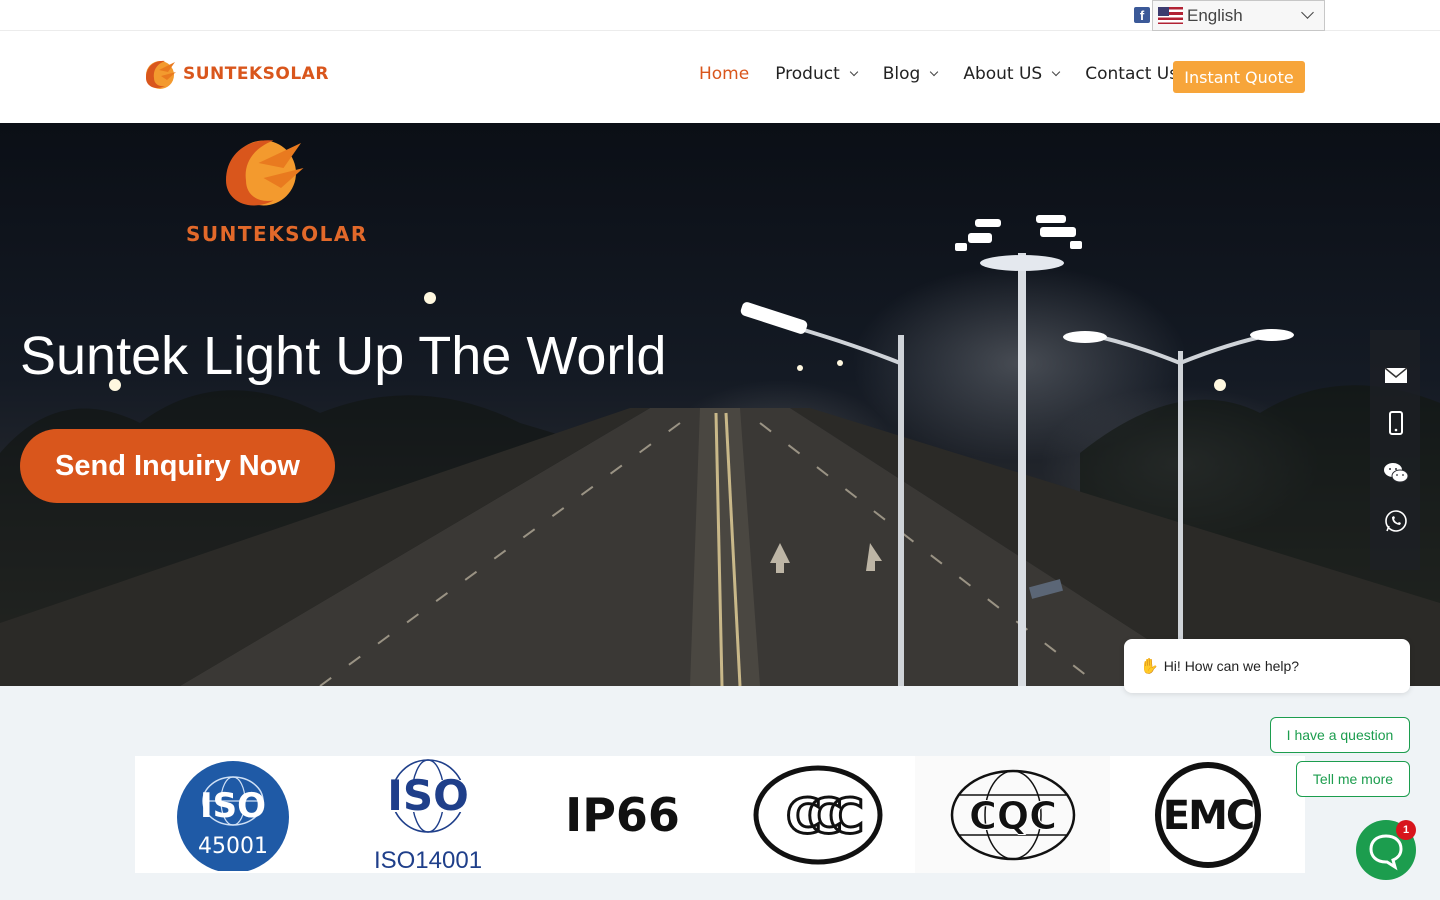 This screenshot has width=1440, height=900. I want to click on cert-iso14001: ISO ISO14001, so click(427, 814).